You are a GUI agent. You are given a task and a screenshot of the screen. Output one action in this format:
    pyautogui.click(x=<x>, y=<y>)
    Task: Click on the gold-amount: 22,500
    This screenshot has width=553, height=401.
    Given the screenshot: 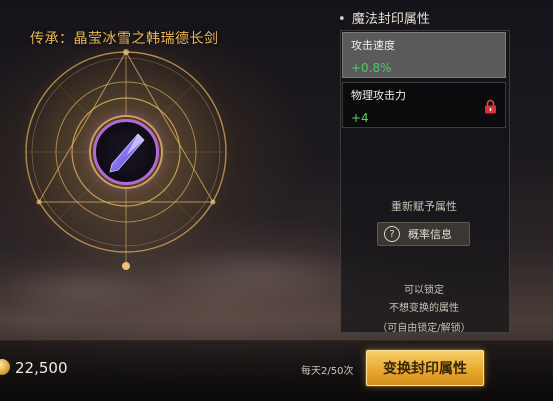 What is the action you would take?
    pyautogui.click(x=41, y=368)
    